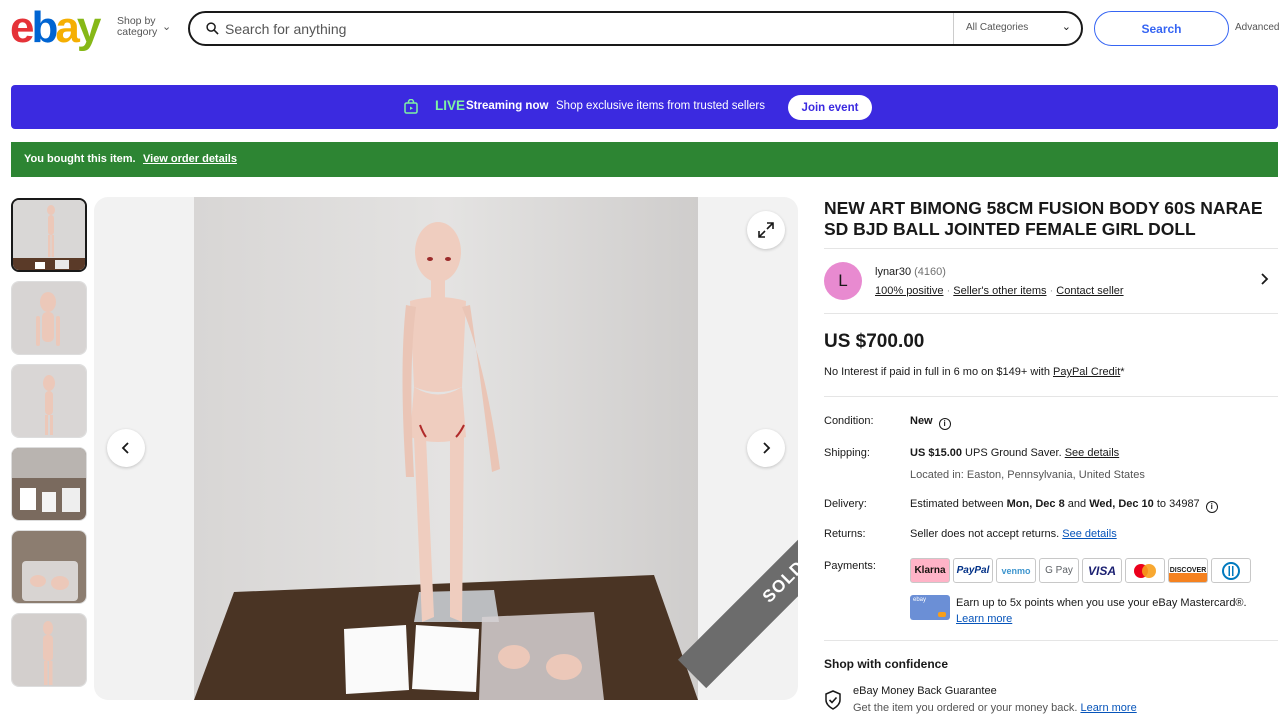  What do you see at coordinates (80, 159) in the screenshot?
I see `bought-message: You bought this item.` at bounding box center [80, 159].